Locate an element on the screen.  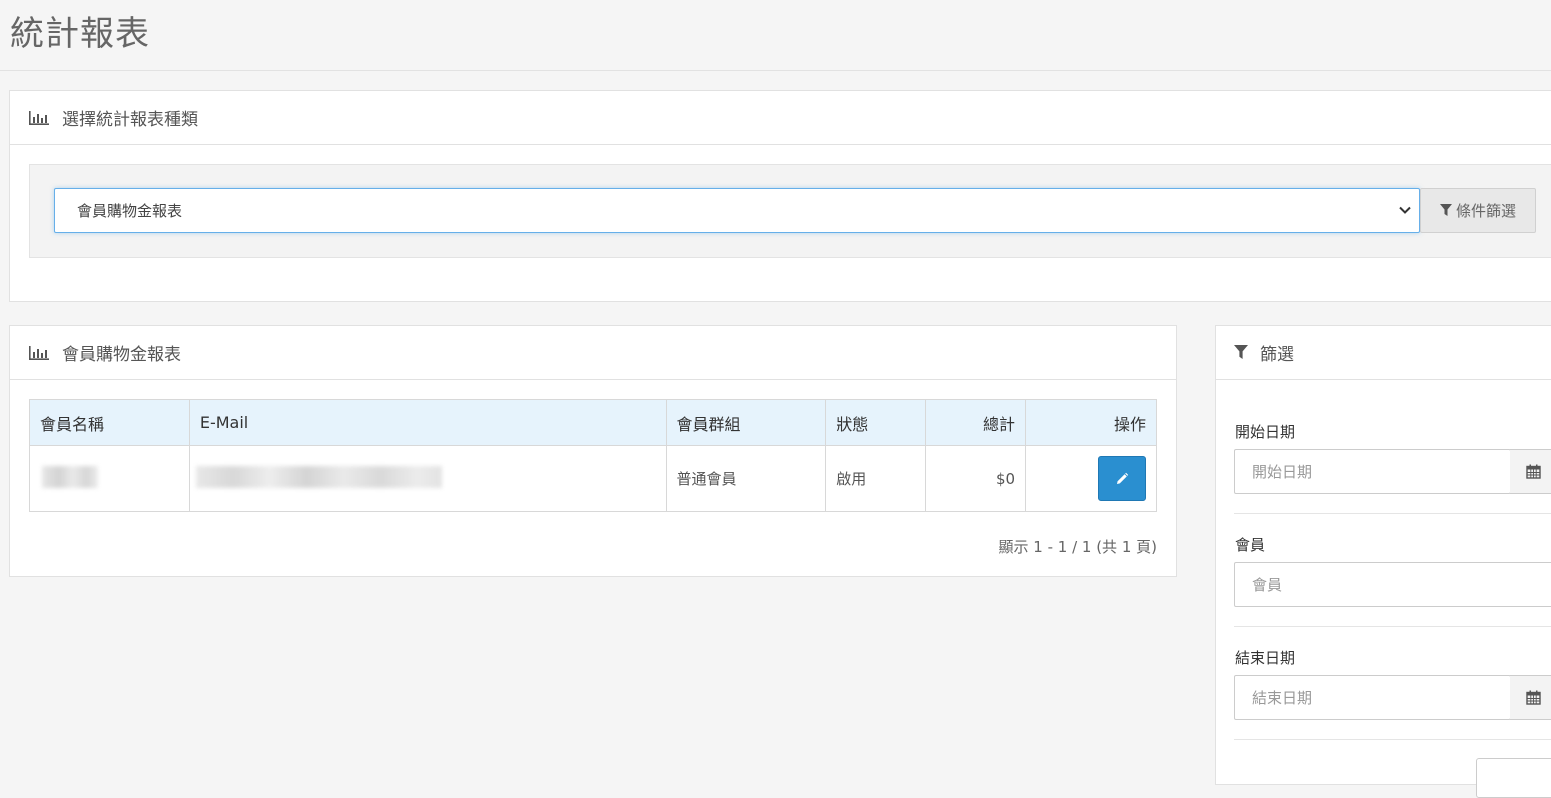
report-type-panel-heading: 選擇統計報表種類 is located at coordinates (780, 118).